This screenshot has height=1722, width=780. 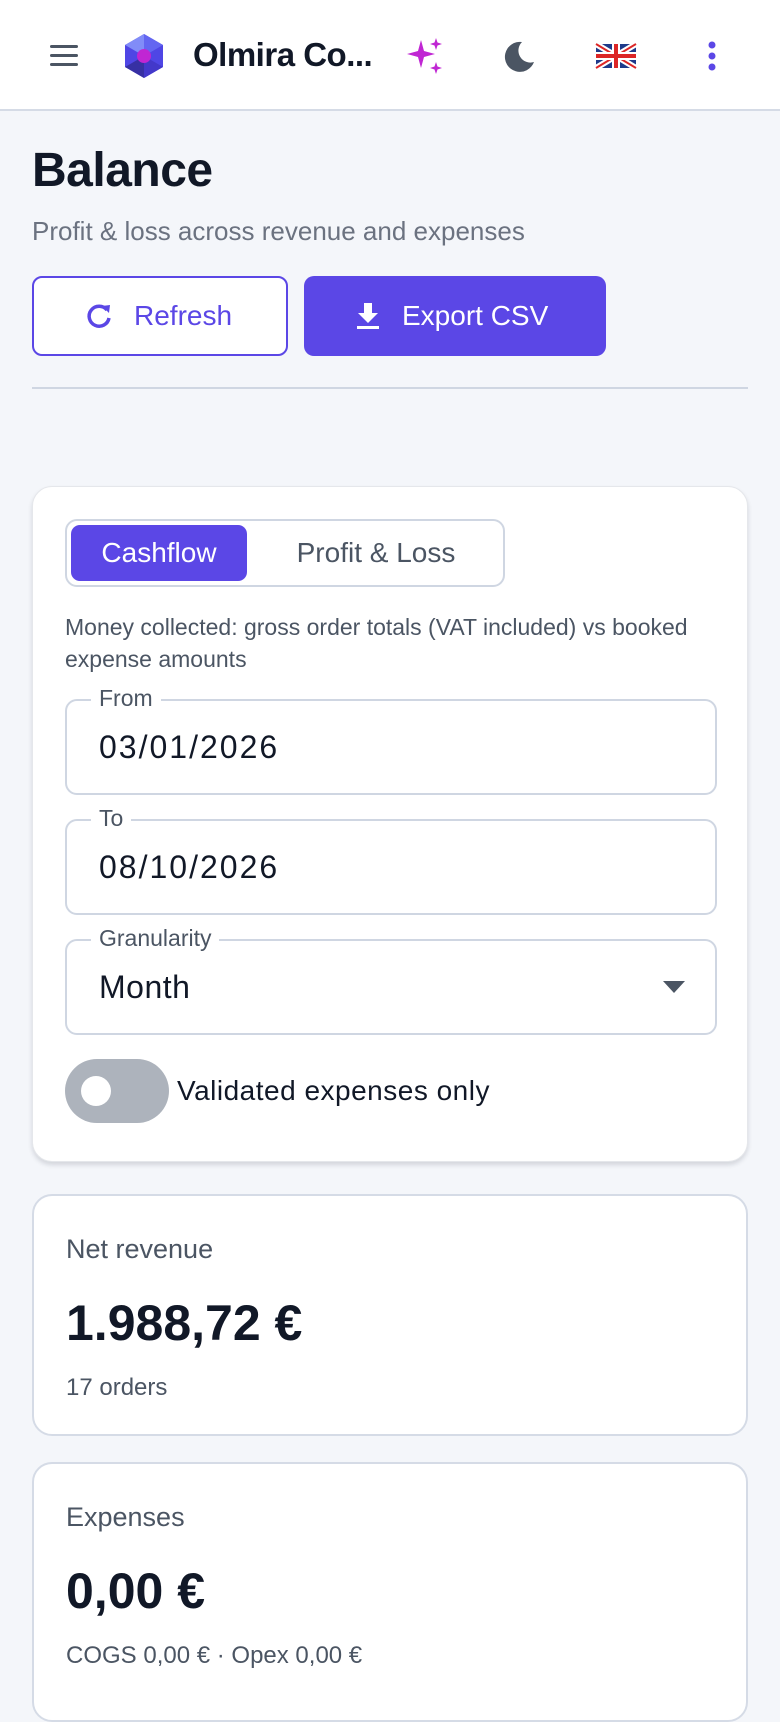 What do you see at coordinates (145, 987) in the screenshot?
I see `granularity-value: Month` at bounding box center [145, 987].